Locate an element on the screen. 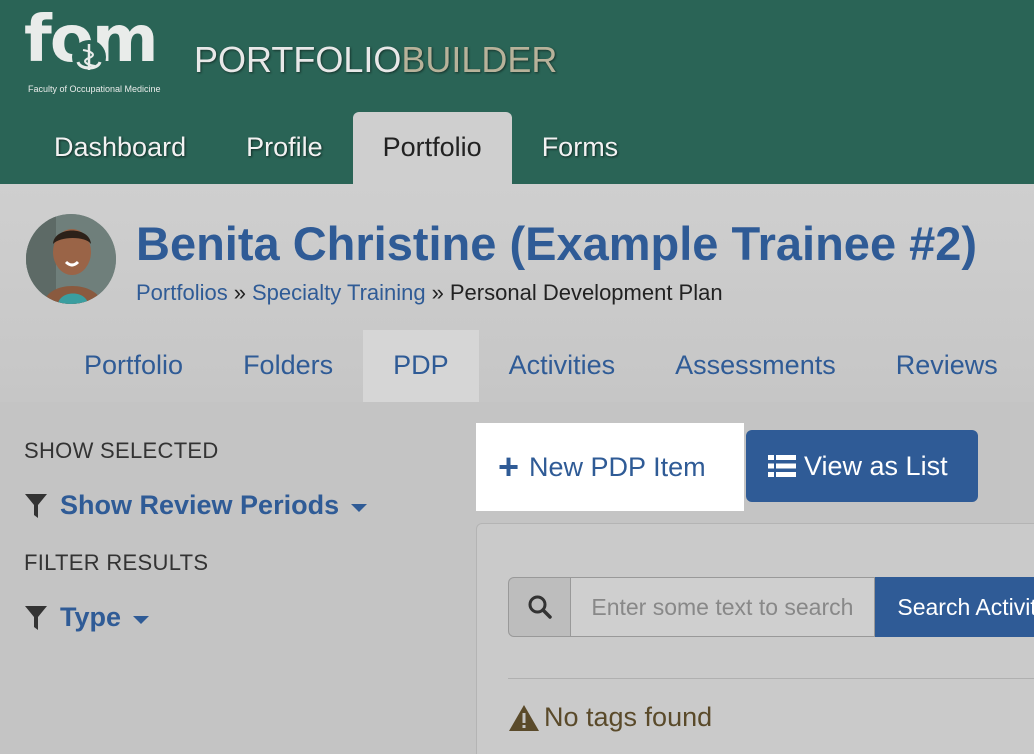 The height and width of the screenshot is (754, 1034). main-tab-dashboard: Dashboard is located at coordinates (120, 148).